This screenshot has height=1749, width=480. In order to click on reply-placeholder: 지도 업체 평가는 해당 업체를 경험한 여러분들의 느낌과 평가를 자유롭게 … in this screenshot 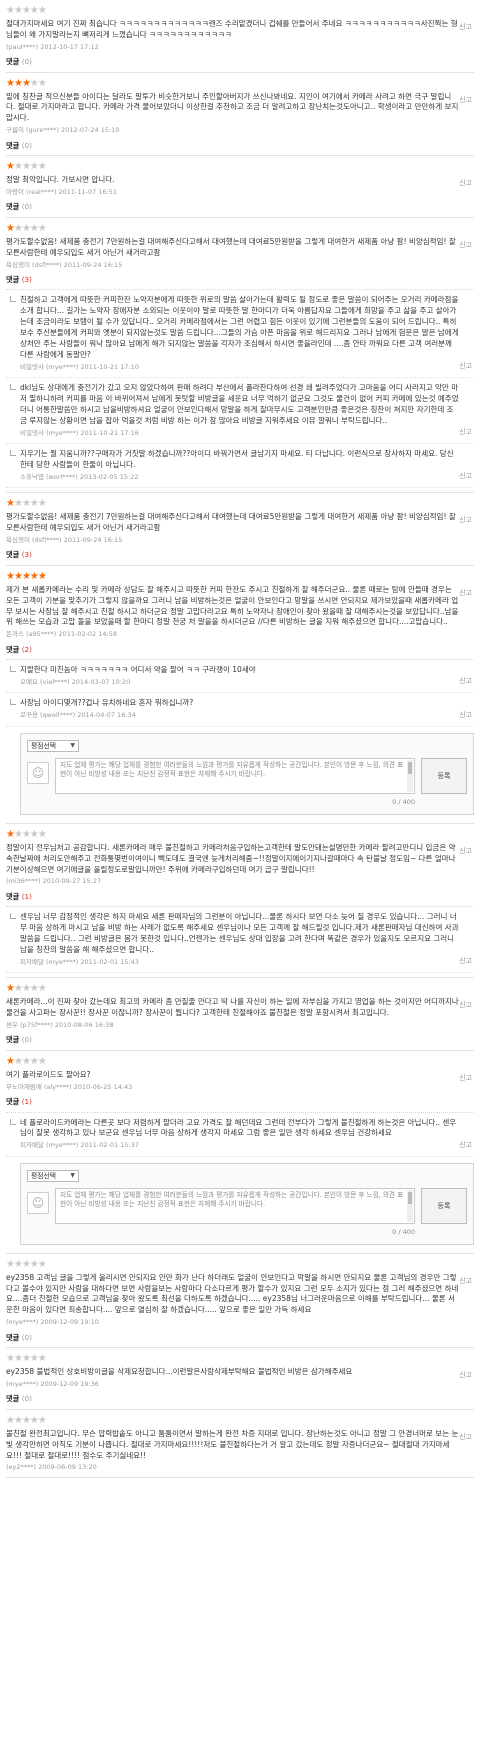, I will do `click(232, 769)`.